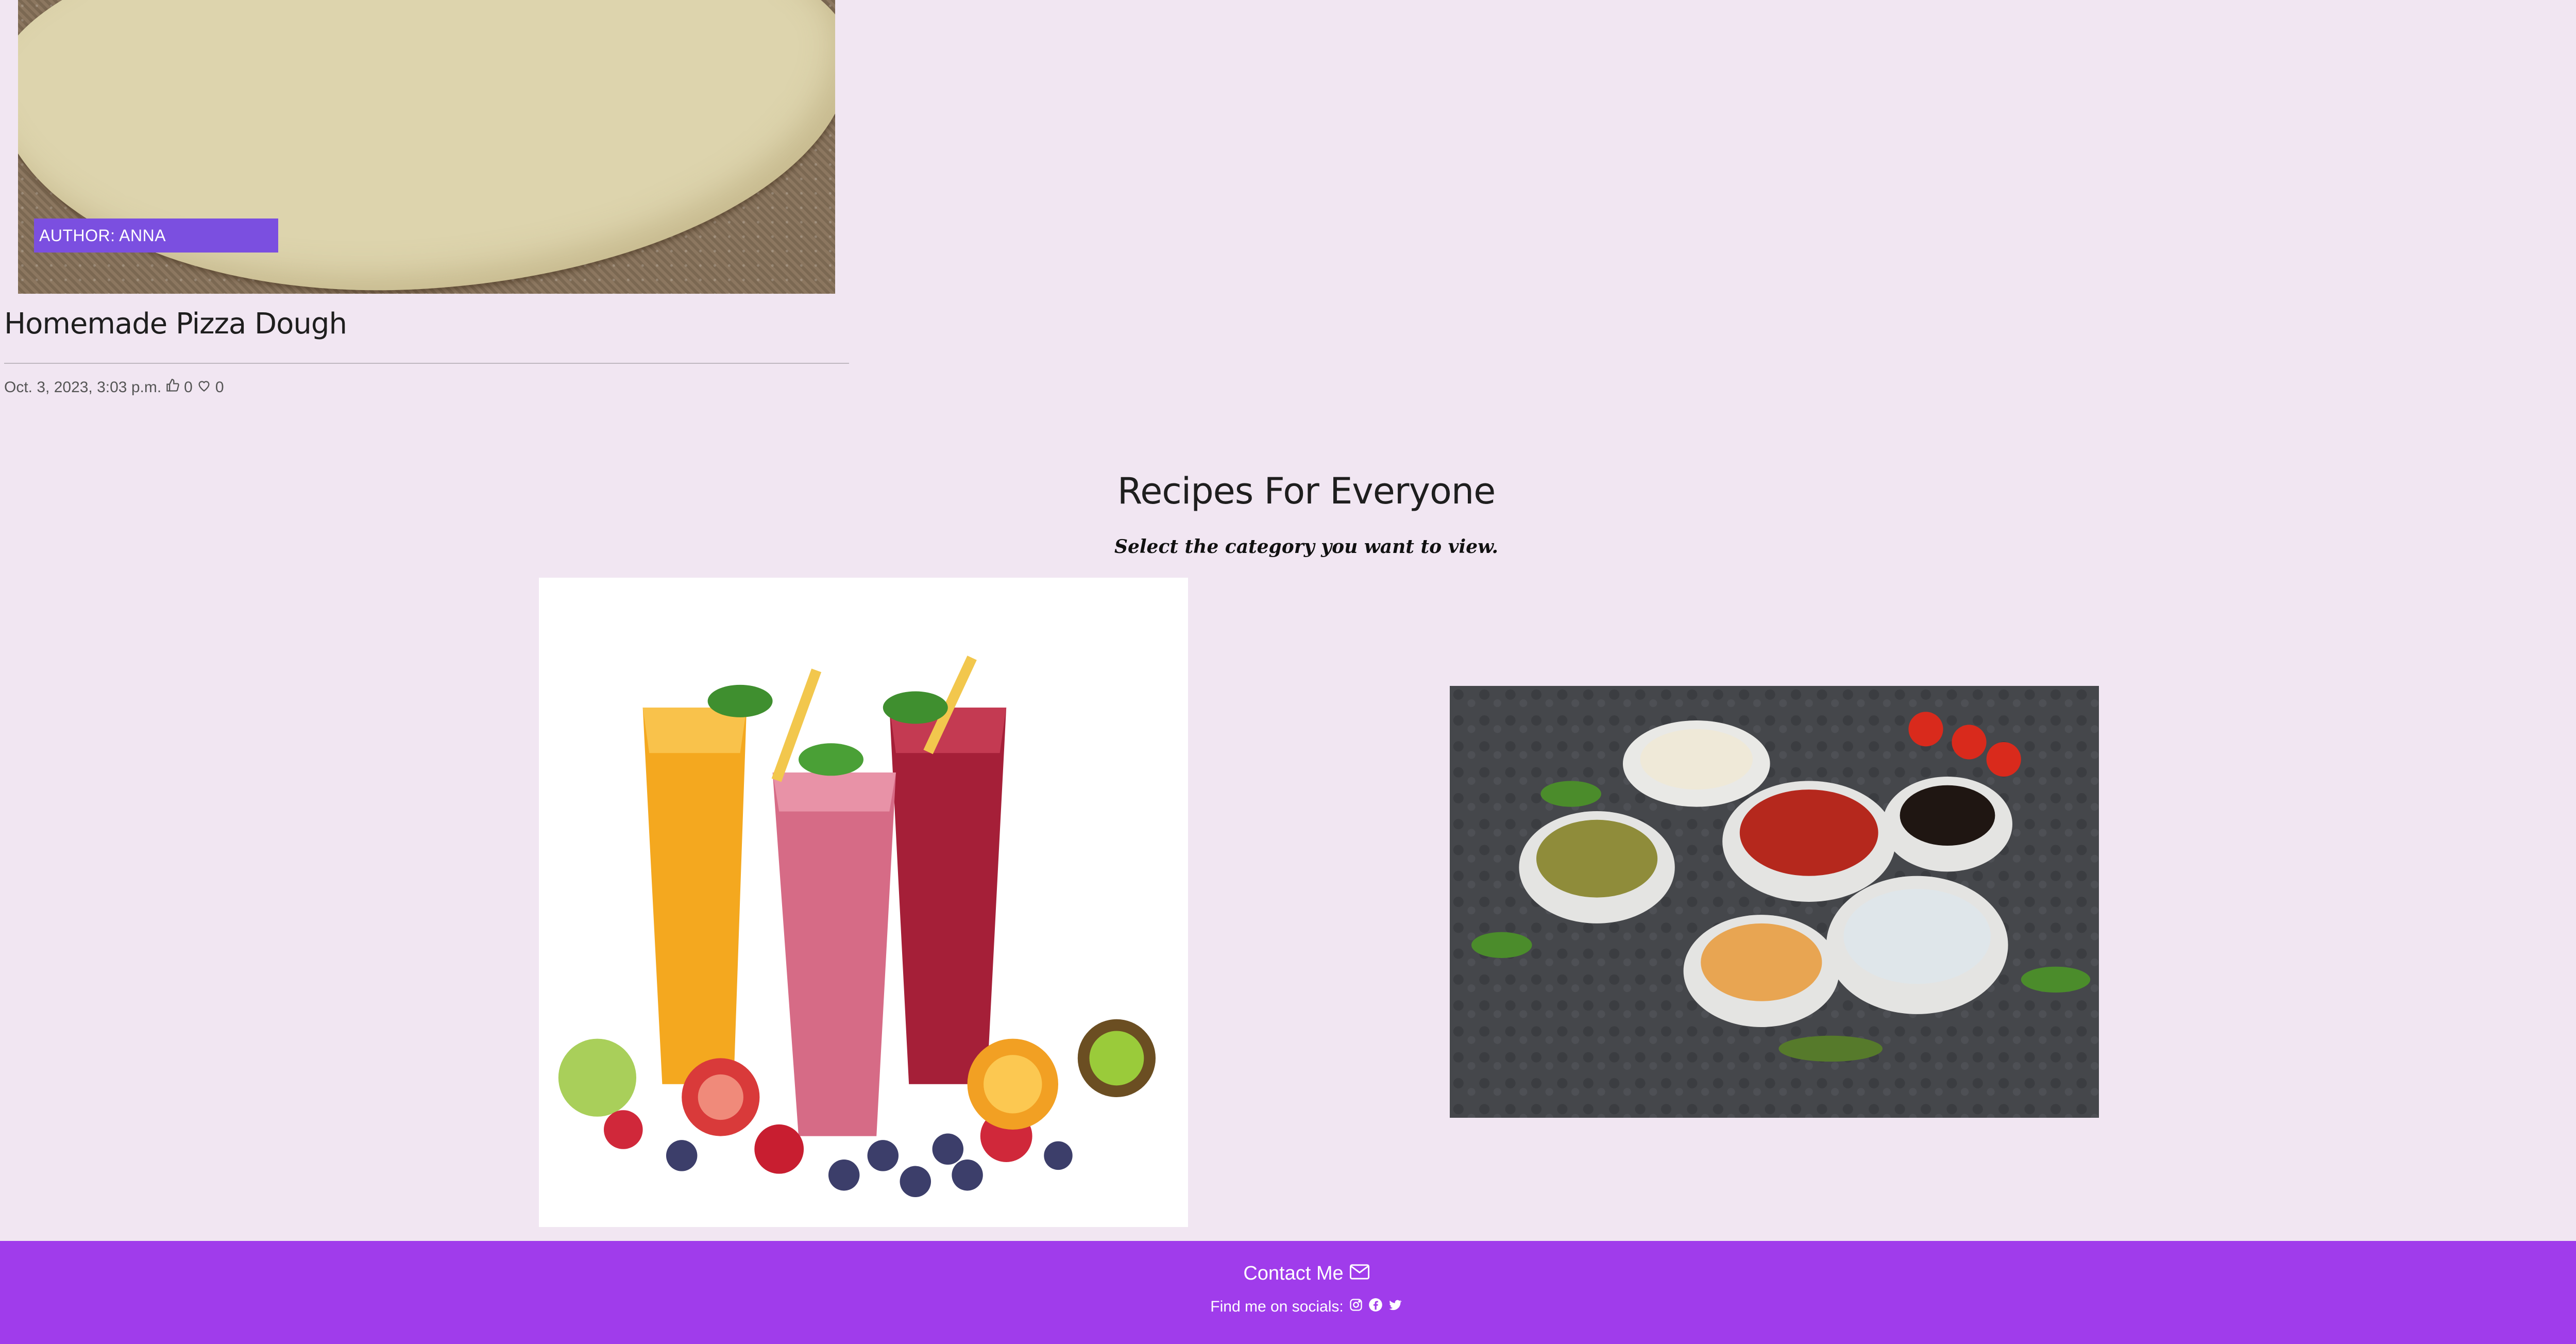 This screenshot has height=1344, width=2576. What do you see at coordinates (172, 388) in the screenshot?
I see `thumbs-up-icon` at bounding box center [172, 388].